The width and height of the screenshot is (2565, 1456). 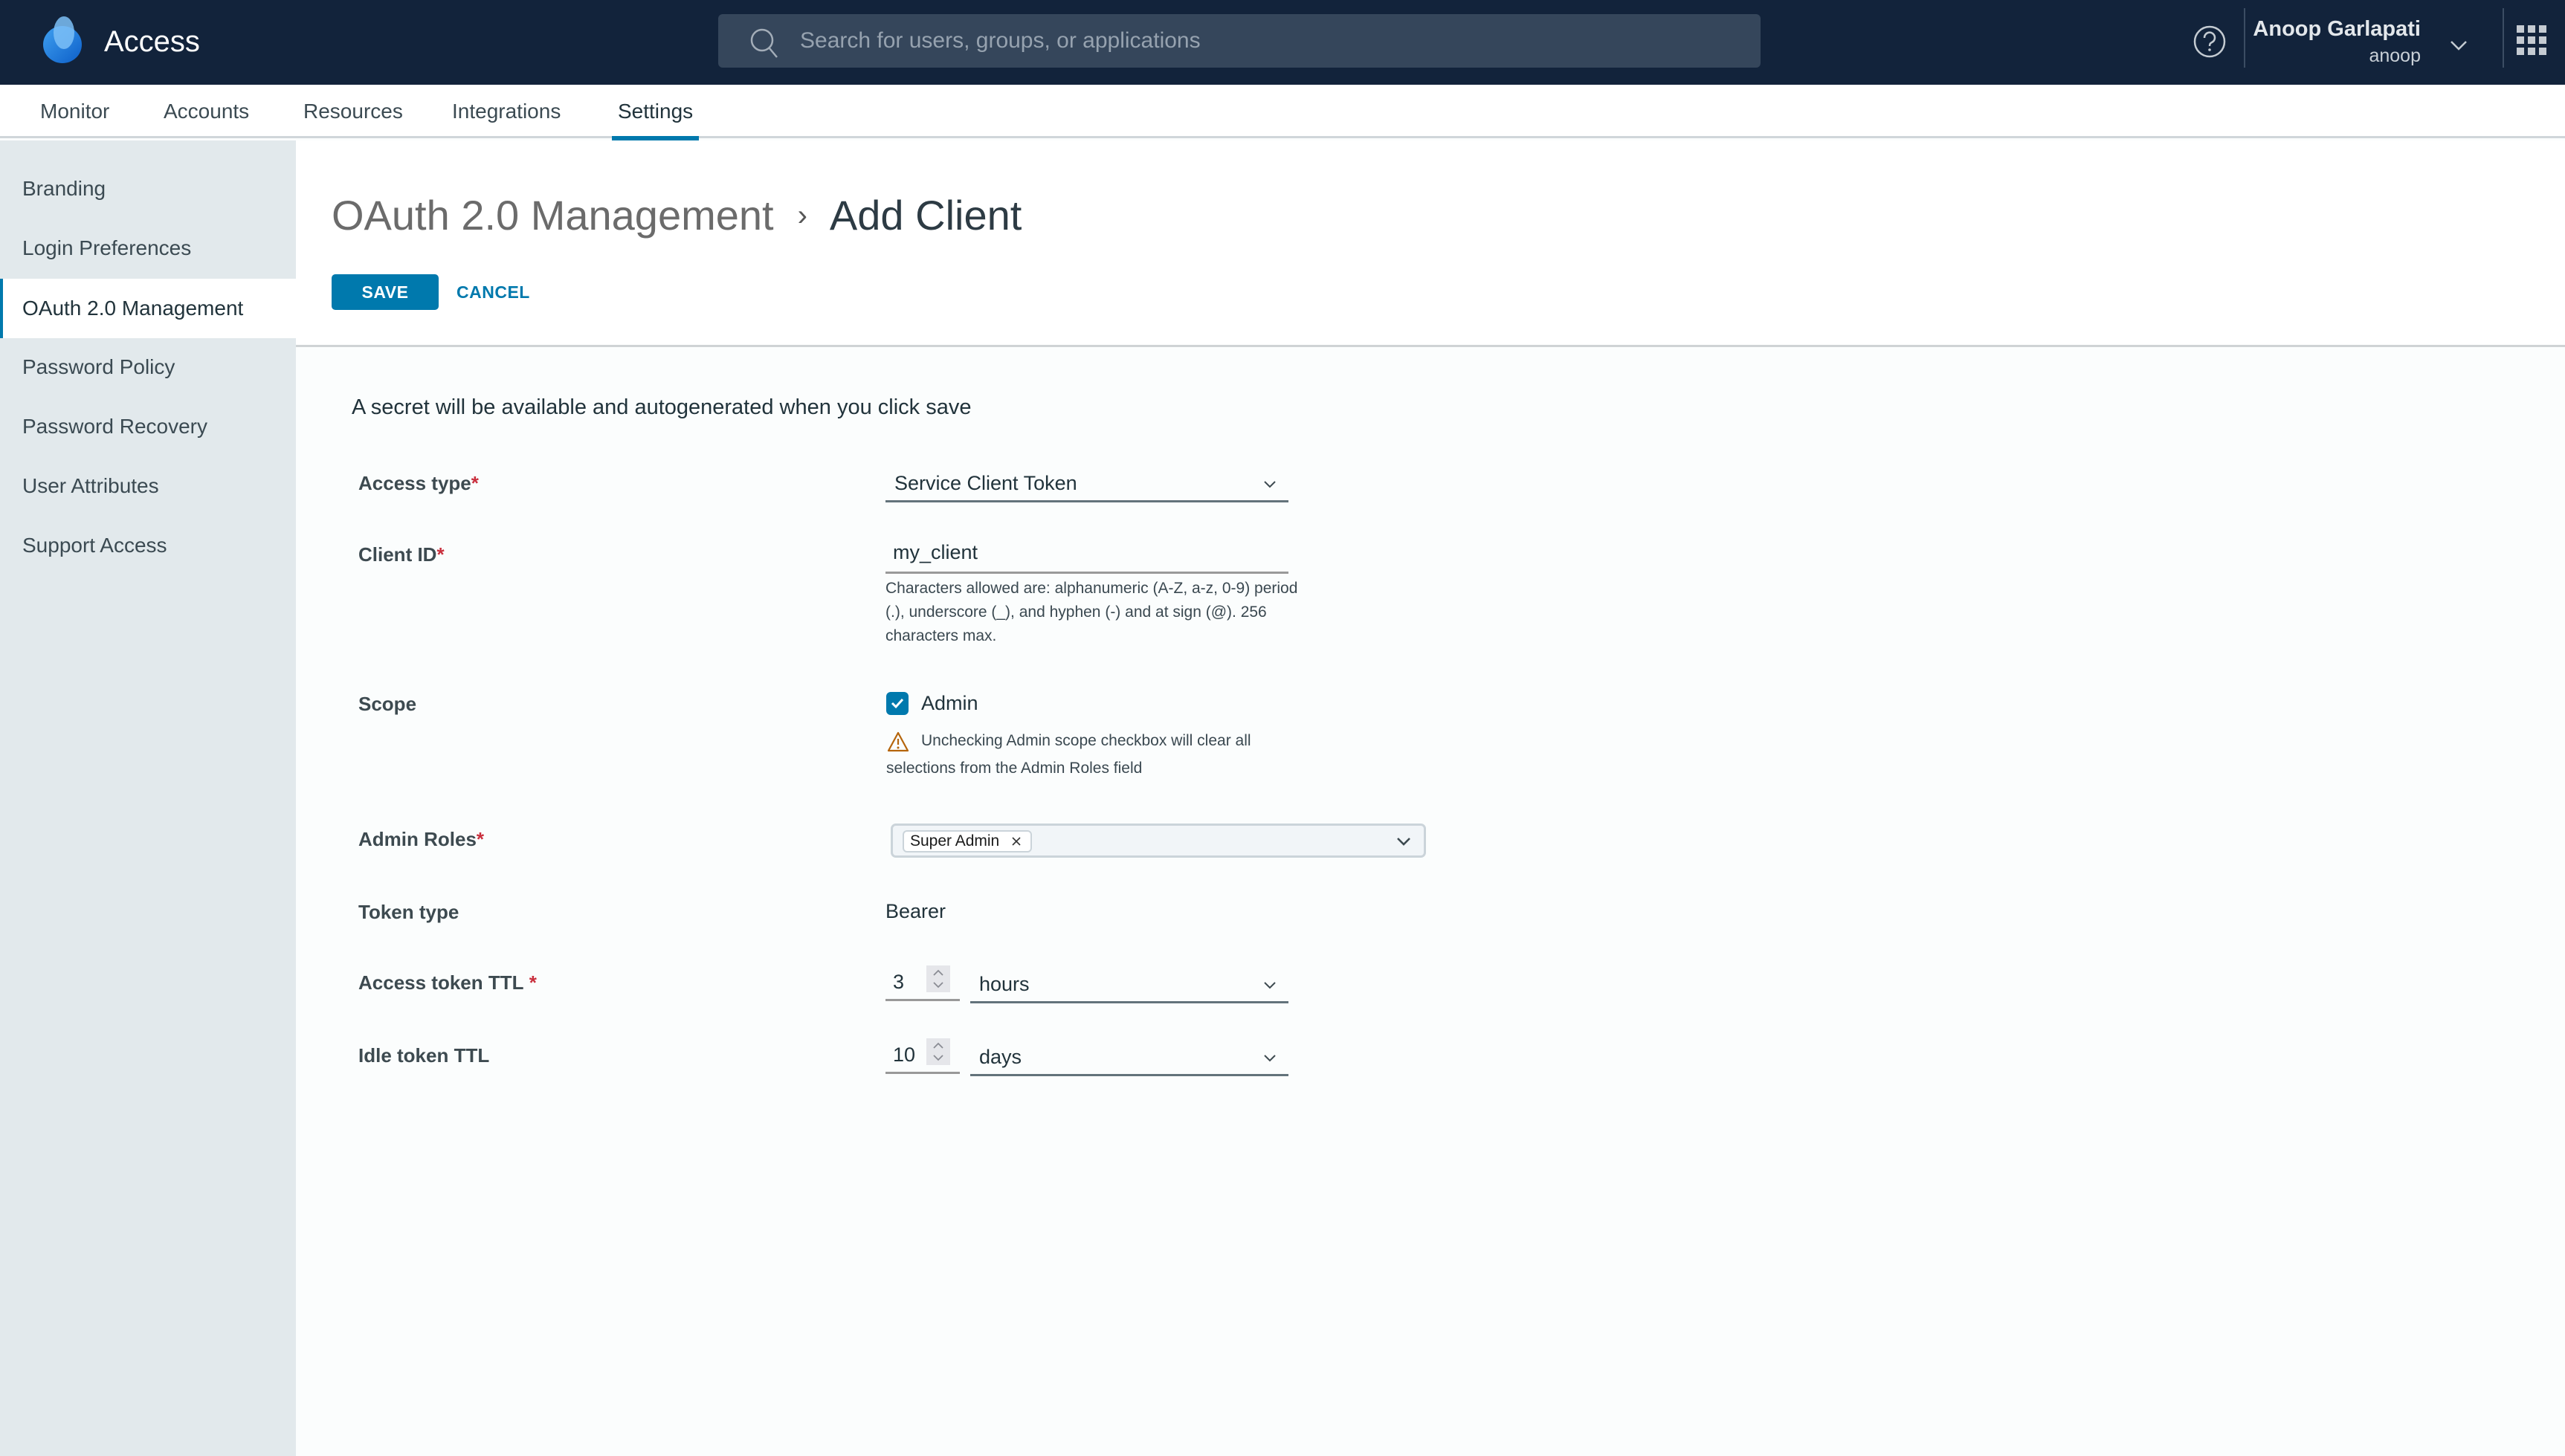 I want to click on idle-token-ttl-unit-select: days, so click(x=1129, y=1056).